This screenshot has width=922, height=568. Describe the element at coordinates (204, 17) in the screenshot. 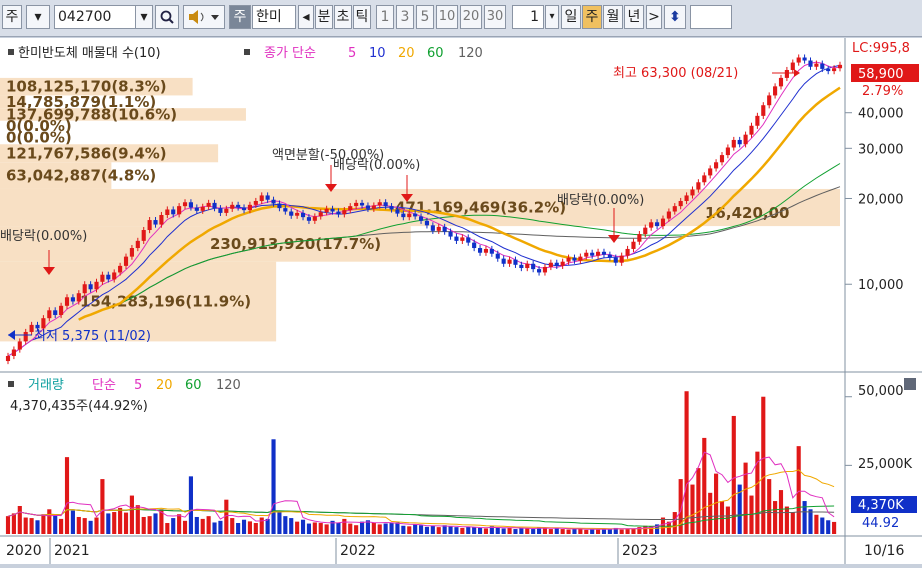

I see `sound-menu-button` at that location.